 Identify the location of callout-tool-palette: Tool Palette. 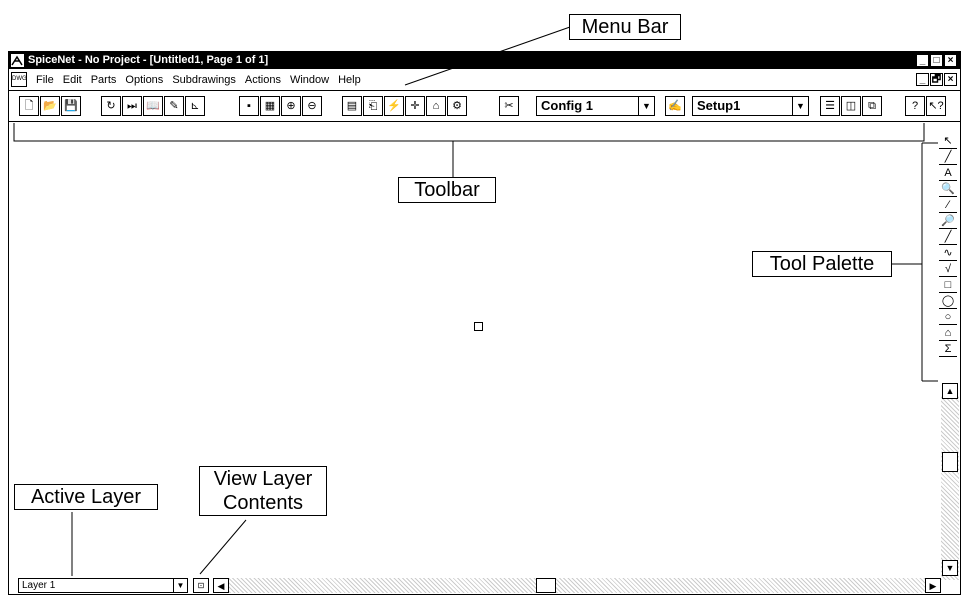
(822, 264).